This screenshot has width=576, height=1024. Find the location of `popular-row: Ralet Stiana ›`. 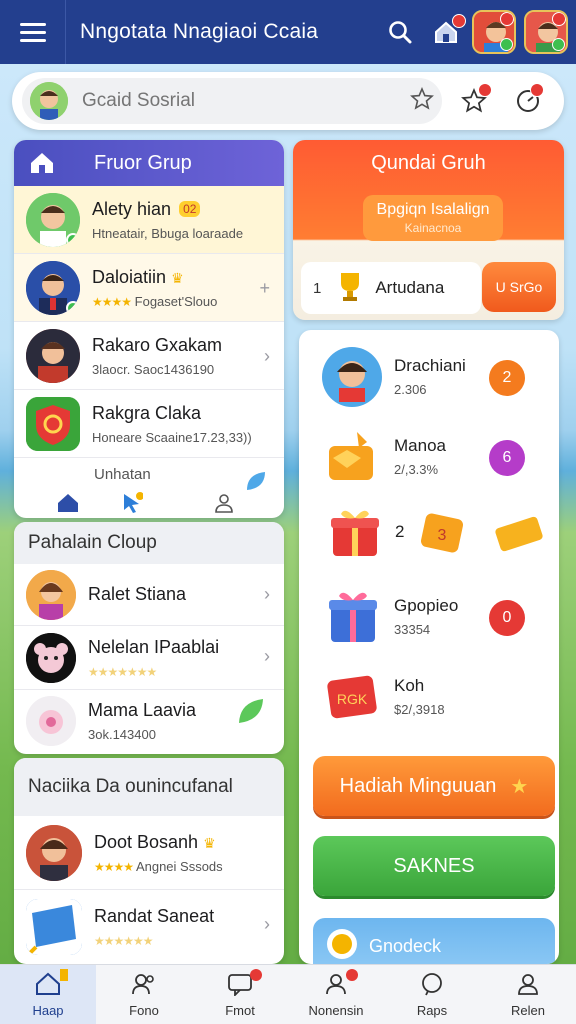

popular-row: Ralet Stiana › is located at coordinates (149, 595).